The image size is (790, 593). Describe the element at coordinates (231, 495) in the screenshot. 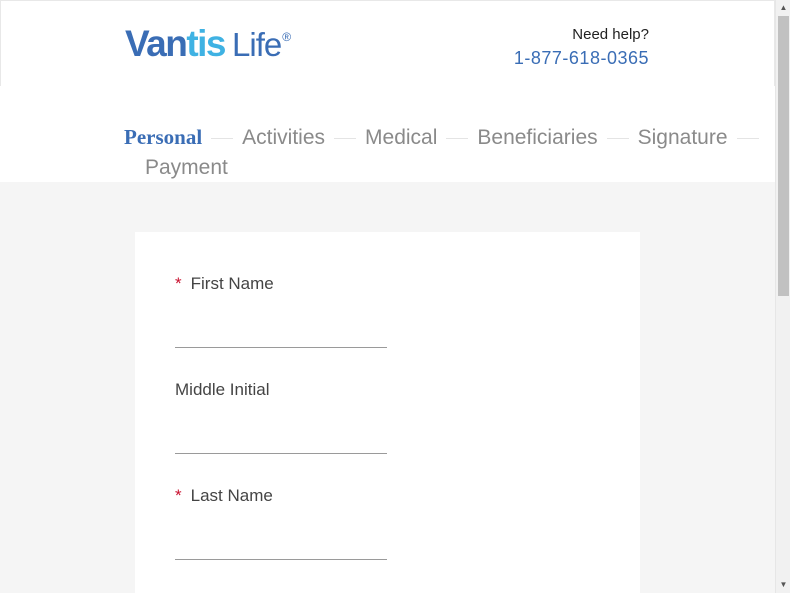

I see `last-name-label-text: Last Name` at that location.